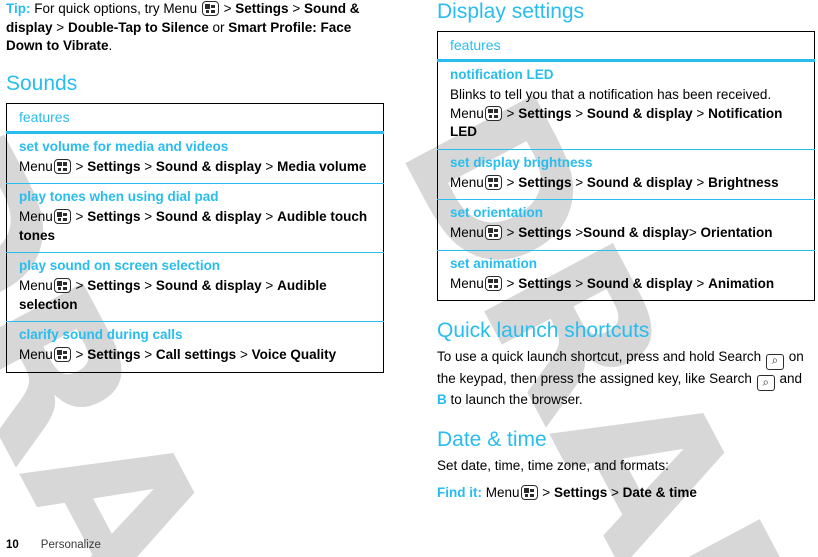 The width and height of the screenshot is (818, 557). I want to click on path-target: Animation, so click(741, 283).